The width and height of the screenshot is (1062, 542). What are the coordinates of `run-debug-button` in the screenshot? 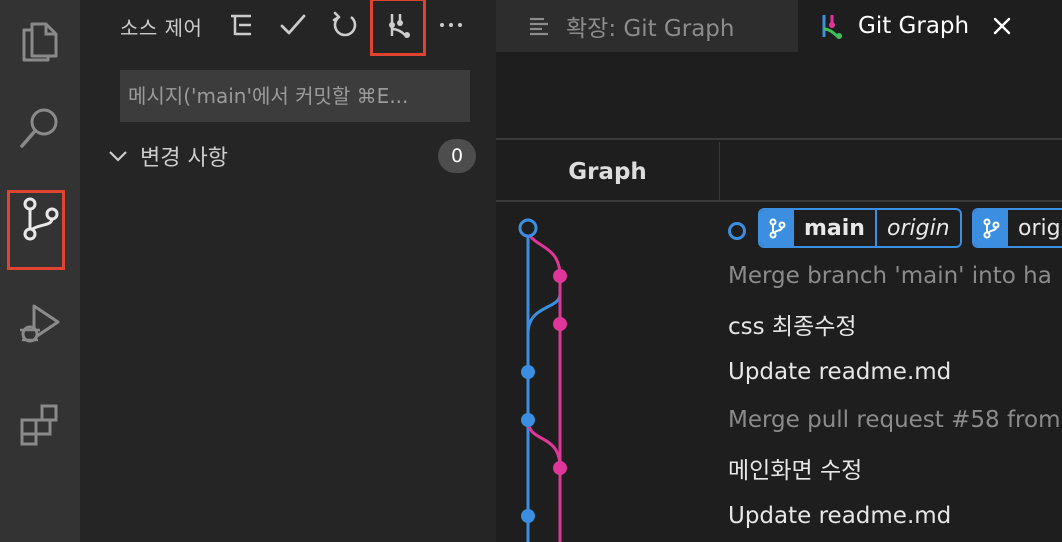 It's located at (40, 322).